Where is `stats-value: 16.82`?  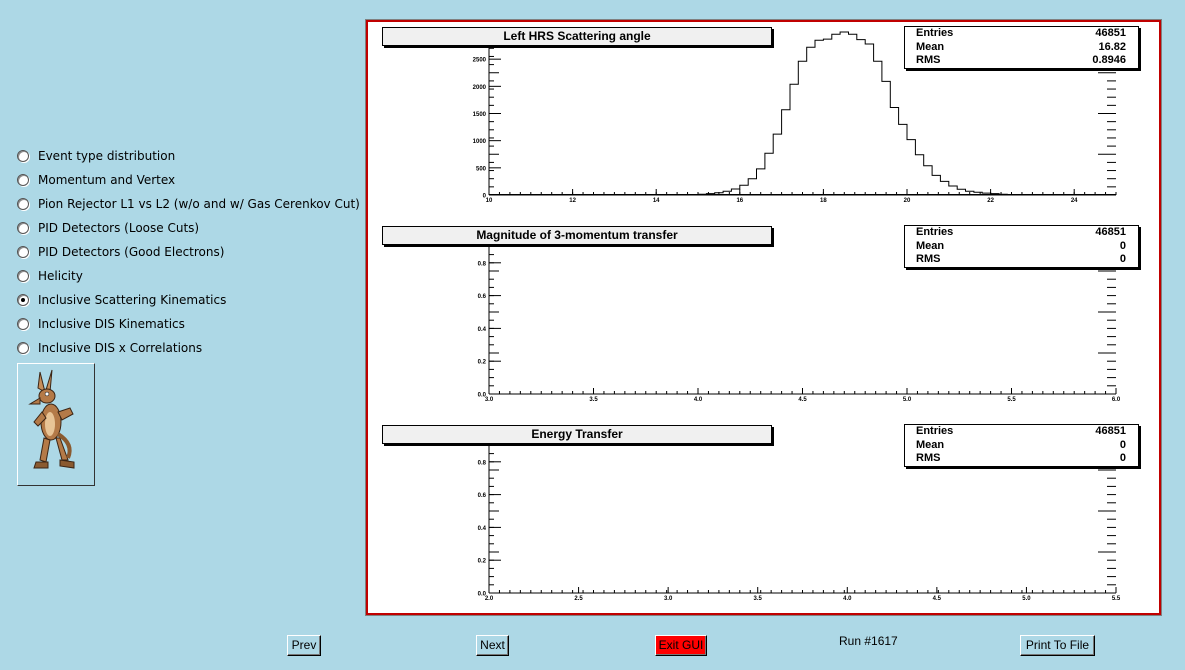
stats-value: 16.82 is located at coordinates (1112, 46).